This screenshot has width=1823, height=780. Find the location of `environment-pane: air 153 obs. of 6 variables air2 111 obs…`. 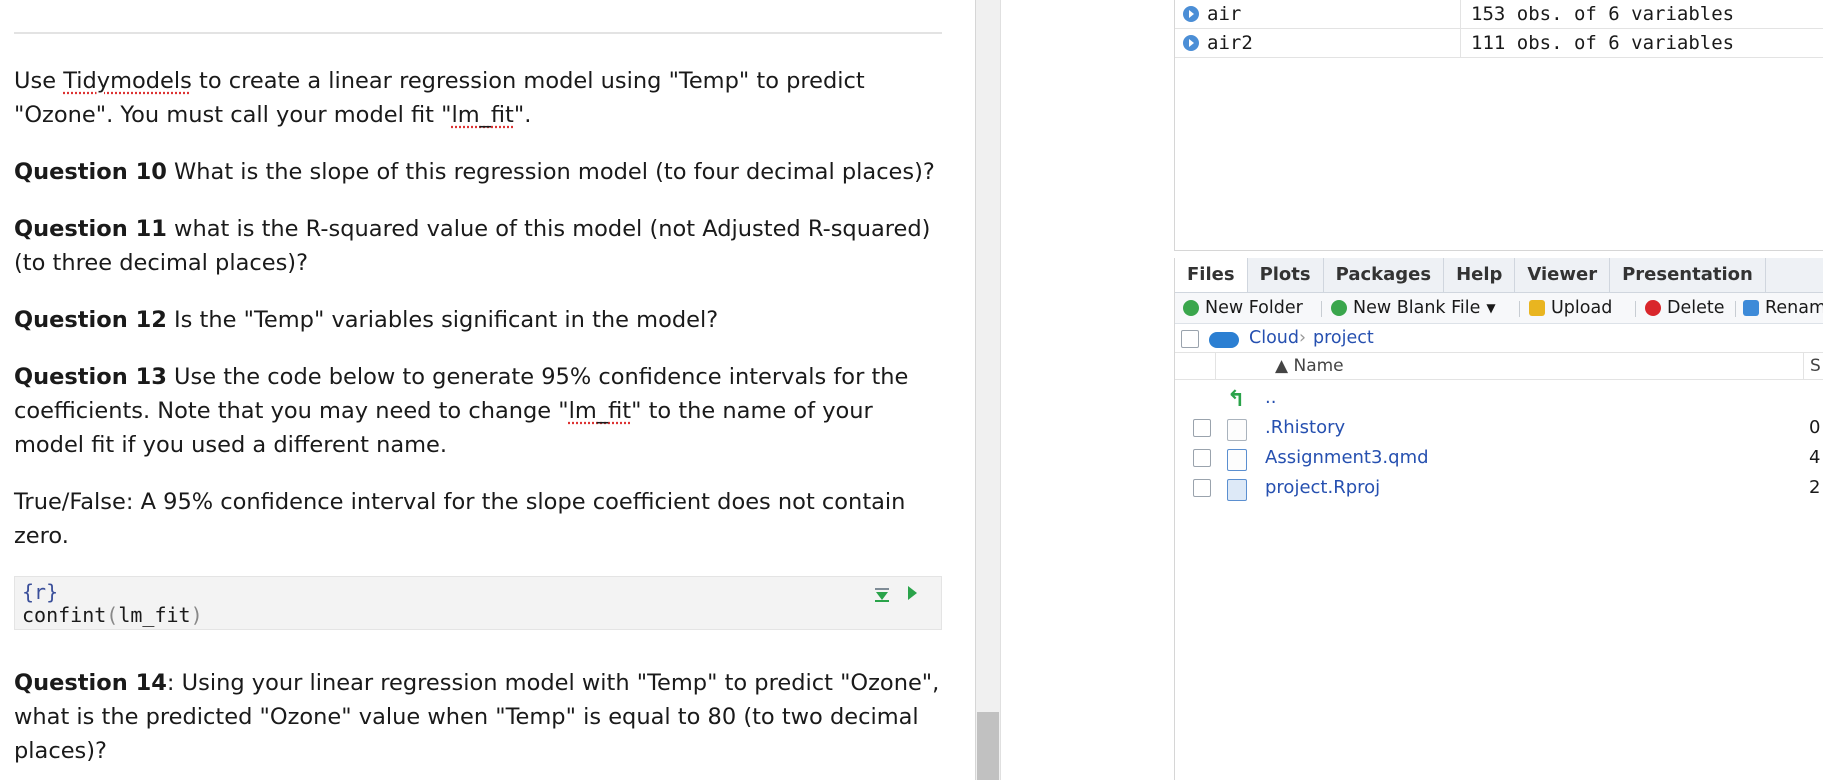

environment-pane: air 153 obs. of 6 variables air2 111 obs… is located at coordinates (1498, 125).